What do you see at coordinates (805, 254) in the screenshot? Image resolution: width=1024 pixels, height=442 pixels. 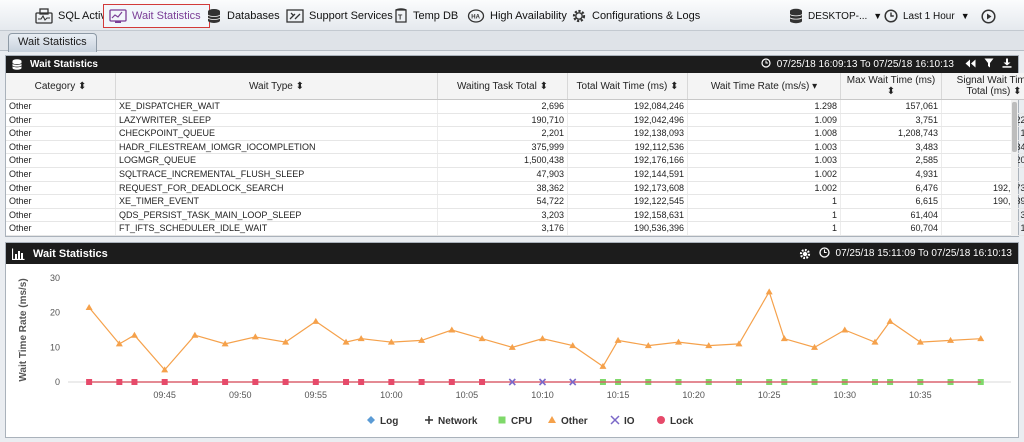 I see `settings-gear-icon` at bounding box center [805, 254].